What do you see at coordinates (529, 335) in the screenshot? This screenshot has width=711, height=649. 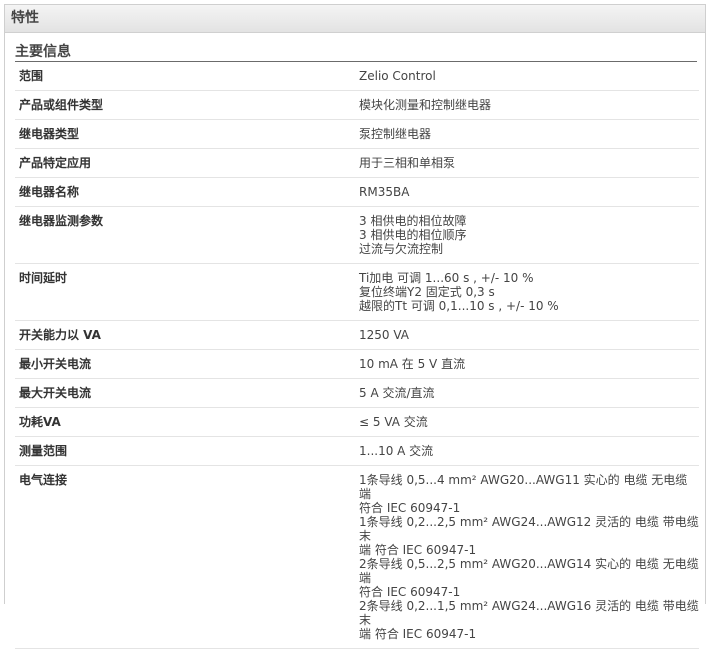 I see `property-value: 1250 VA` at bounding box center [529, 335].